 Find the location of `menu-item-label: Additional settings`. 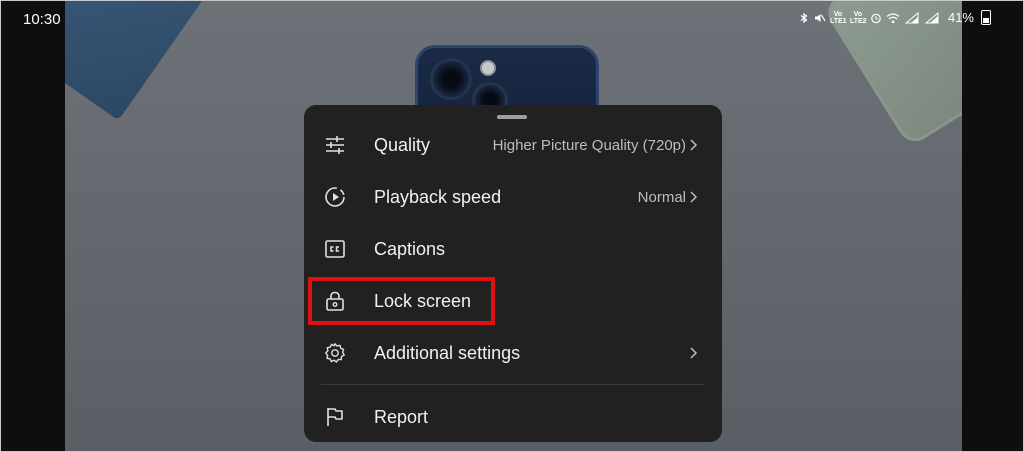

menu-item-label: Additional settings is located at coordinates (447, 352).